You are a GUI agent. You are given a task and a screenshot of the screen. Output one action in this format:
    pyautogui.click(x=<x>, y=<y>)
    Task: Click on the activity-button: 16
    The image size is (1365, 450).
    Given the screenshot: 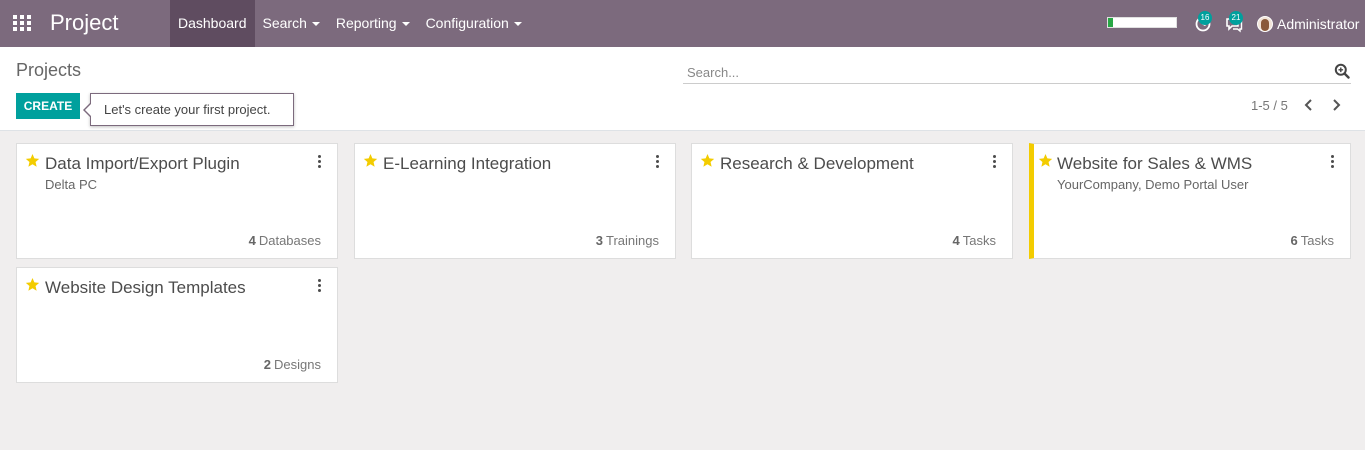 What is the action you would take?
    pyautogui.click(x=1203, y=22)
    